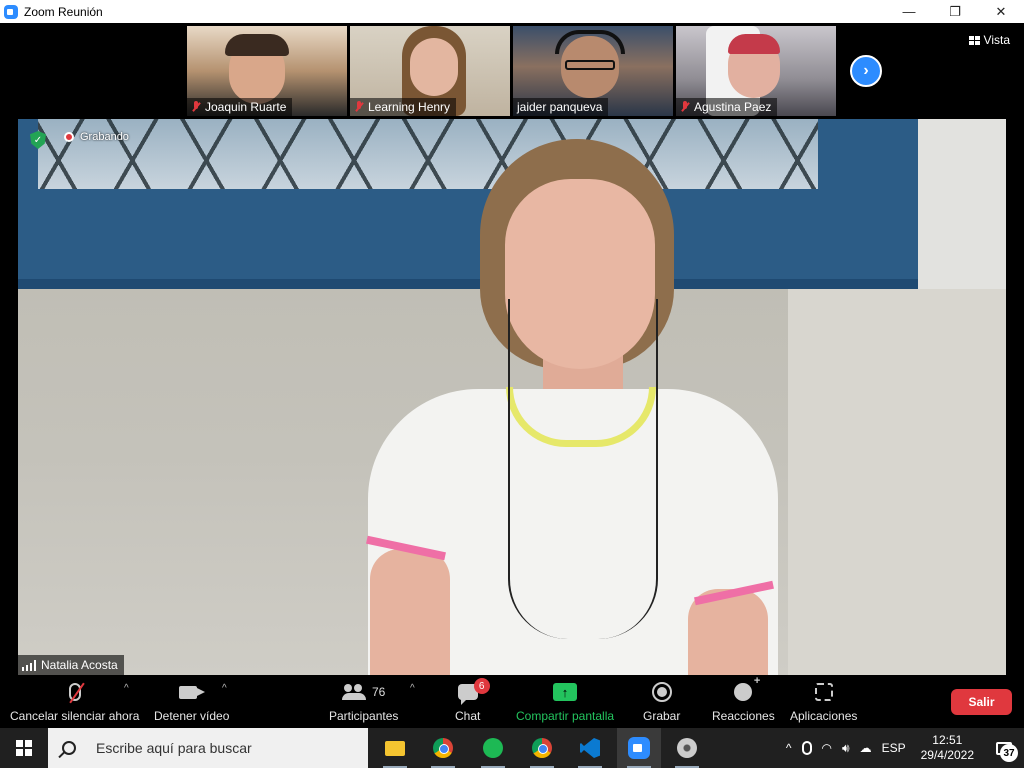 The height and width of the screenshot is (768, 1024). What do you see at coordinates (468, 716) in the screenshot?
I see `chat-label: Chat` at bounding box center [468, 716].